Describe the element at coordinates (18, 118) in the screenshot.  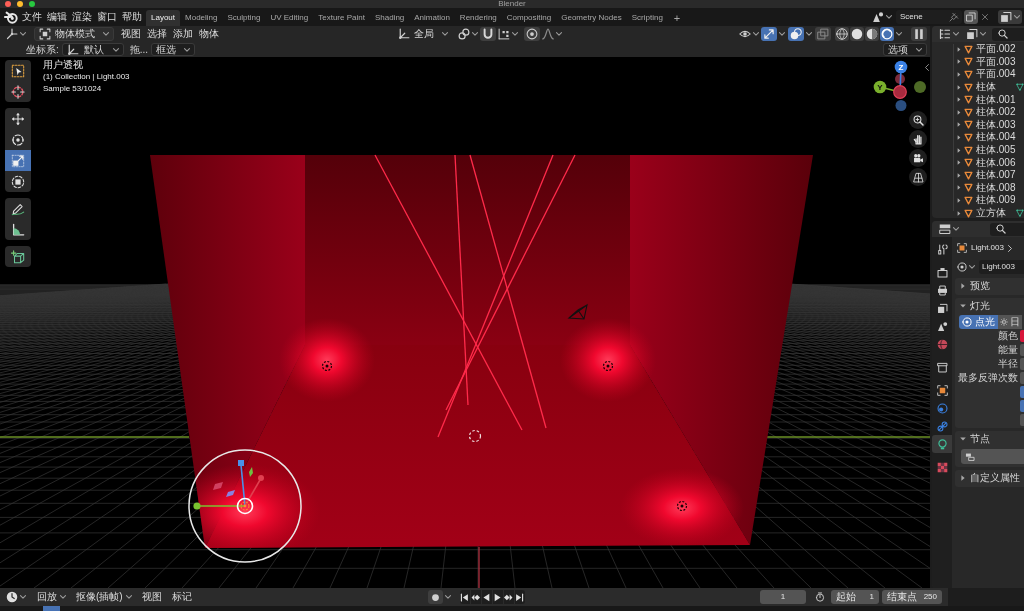
I see `move-tool` at that location.